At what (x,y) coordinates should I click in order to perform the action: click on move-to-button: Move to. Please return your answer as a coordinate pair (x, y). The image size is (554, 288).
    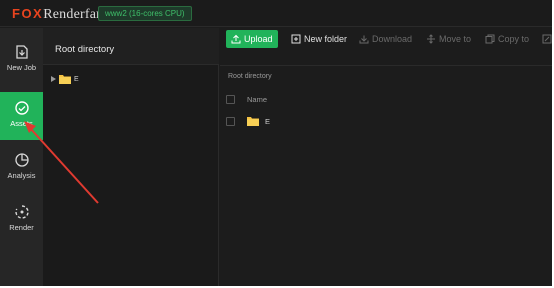
    Looking at the image, I should click on (448, 39).